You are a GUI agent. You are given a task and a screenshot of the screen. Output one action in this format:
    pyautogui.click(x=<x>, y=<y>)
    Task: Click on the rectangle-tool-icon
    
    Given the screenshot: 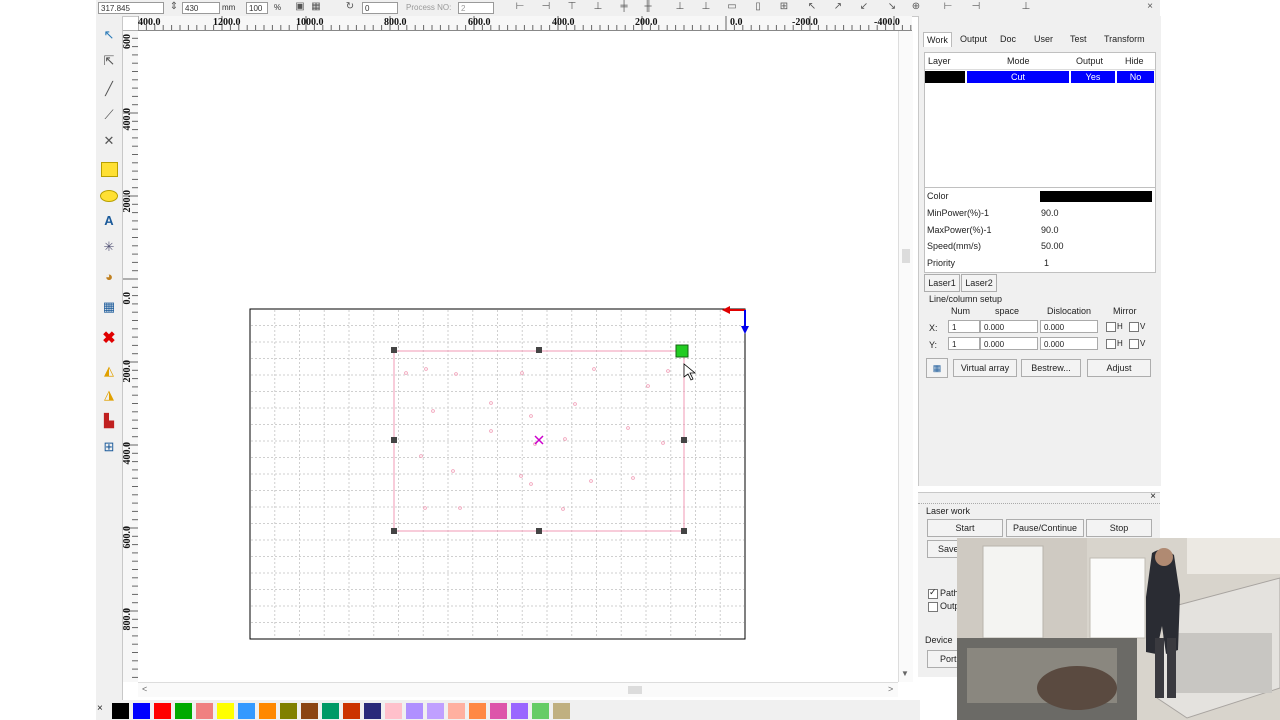 What is the action you would take?
    pyautogui.click(x=109, y=169)
    